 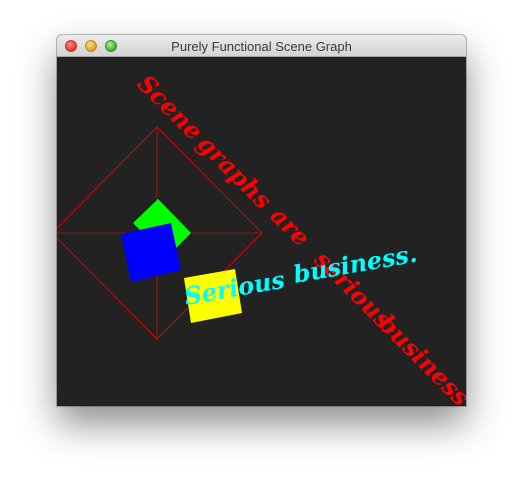 I want to click on red-word-scene: Scene, so click(x=170, y=107).